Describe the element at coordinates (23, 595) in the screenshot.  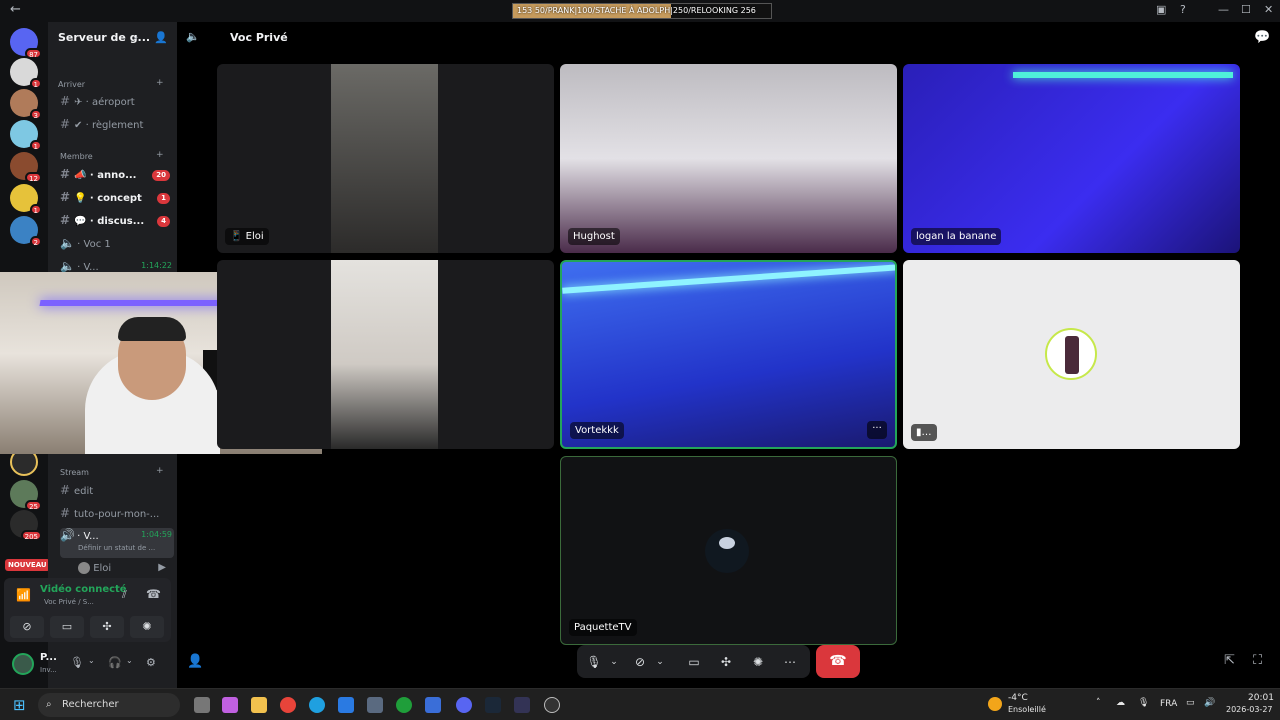
I see `signal-icon: 📶` at that location.